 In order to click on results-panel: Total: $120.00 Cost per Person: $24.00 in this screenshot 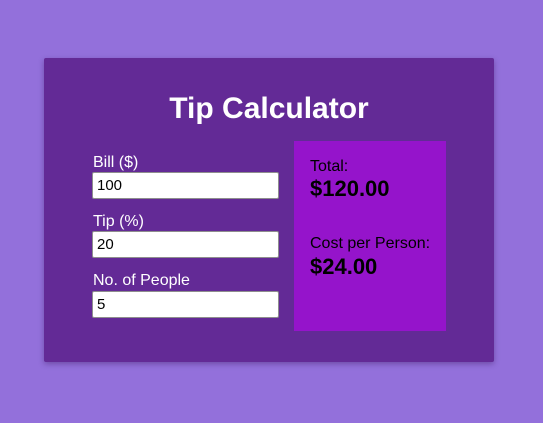, I will do `click(370, 236)`.